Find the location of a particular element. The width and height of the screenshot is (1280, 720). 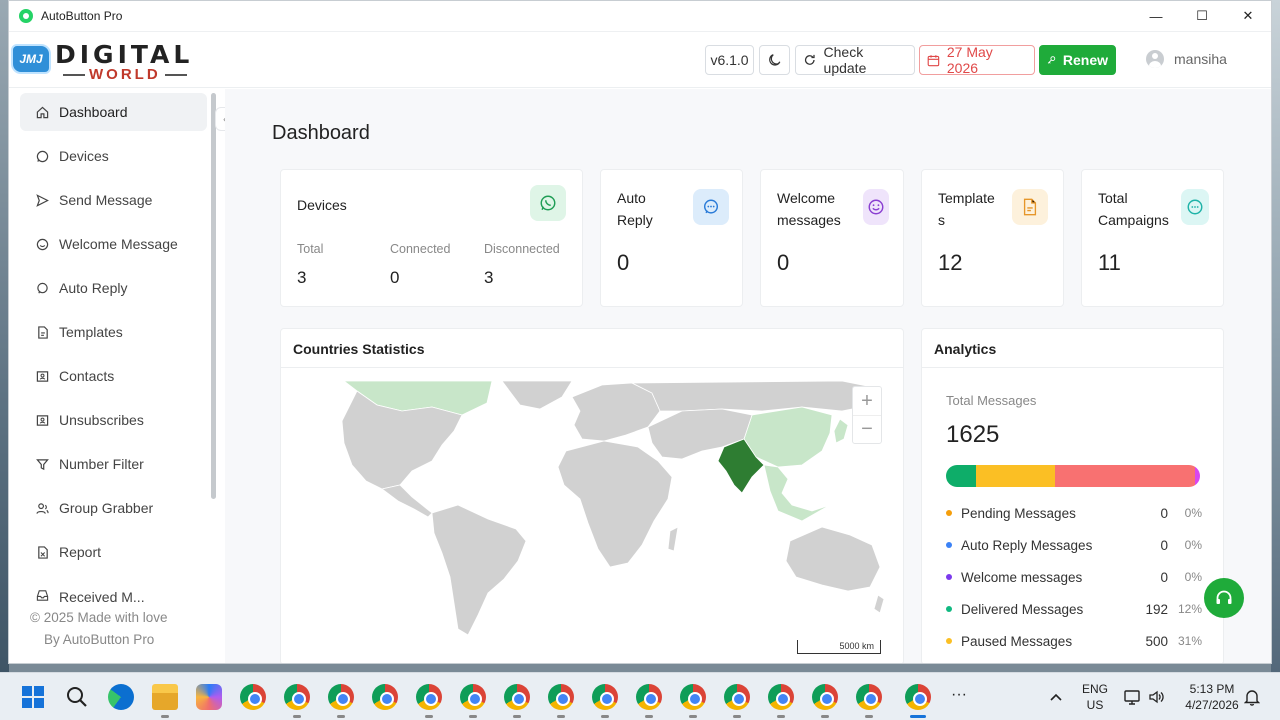

sidebar-item-contacts: Contacts is located at coordinates (113, 376).